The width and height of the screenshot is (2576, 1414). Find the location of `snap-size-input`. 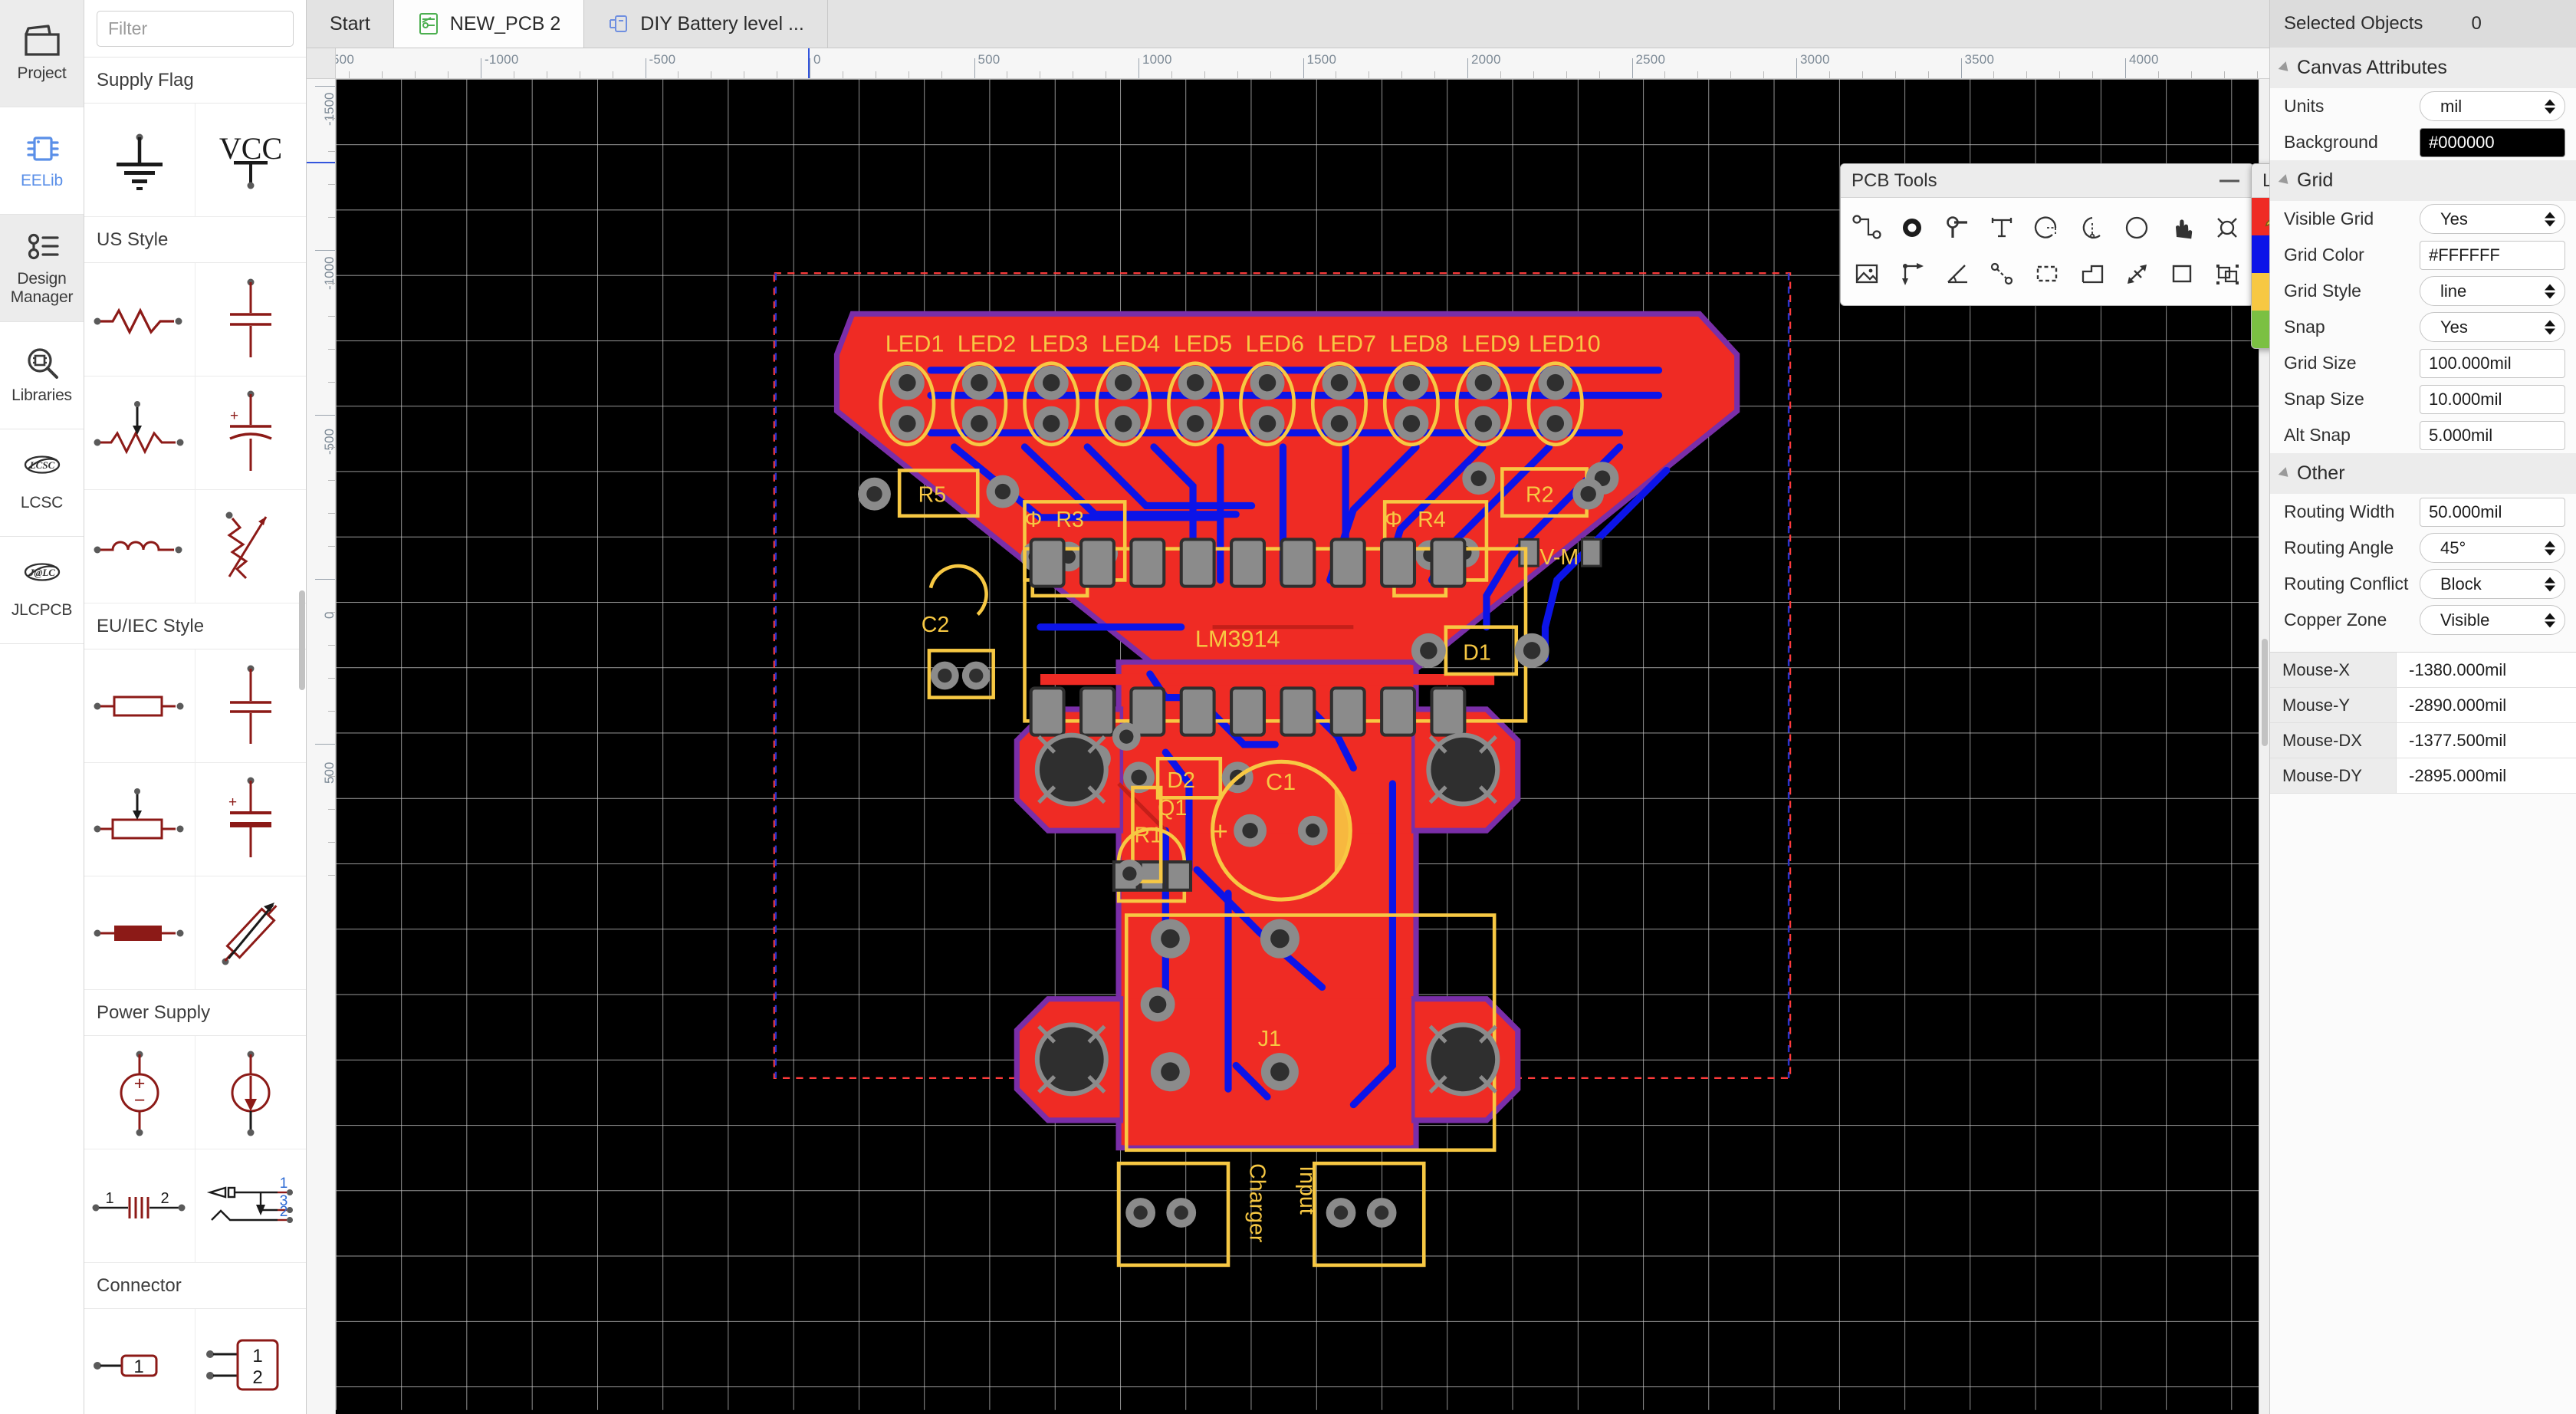

snap-size-input is located at coordinates (2492, 399).